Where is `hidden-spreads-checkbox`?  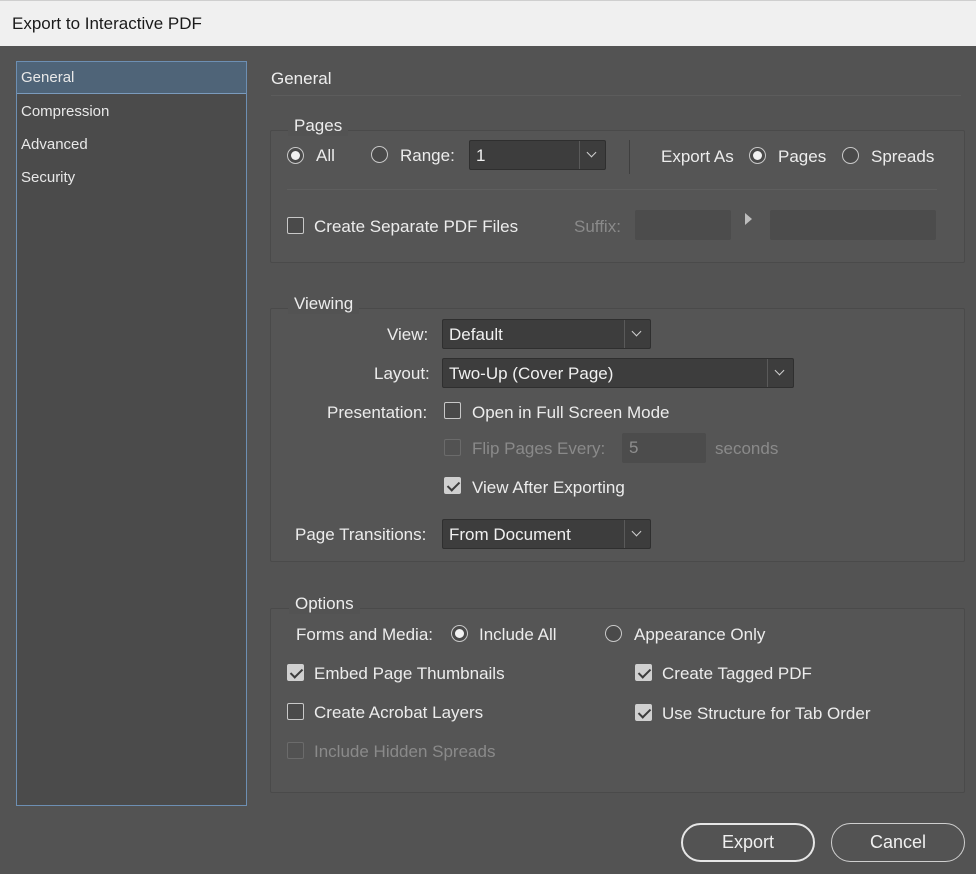
hidden-spreads-checkbox is located at coordinates (295, 750).